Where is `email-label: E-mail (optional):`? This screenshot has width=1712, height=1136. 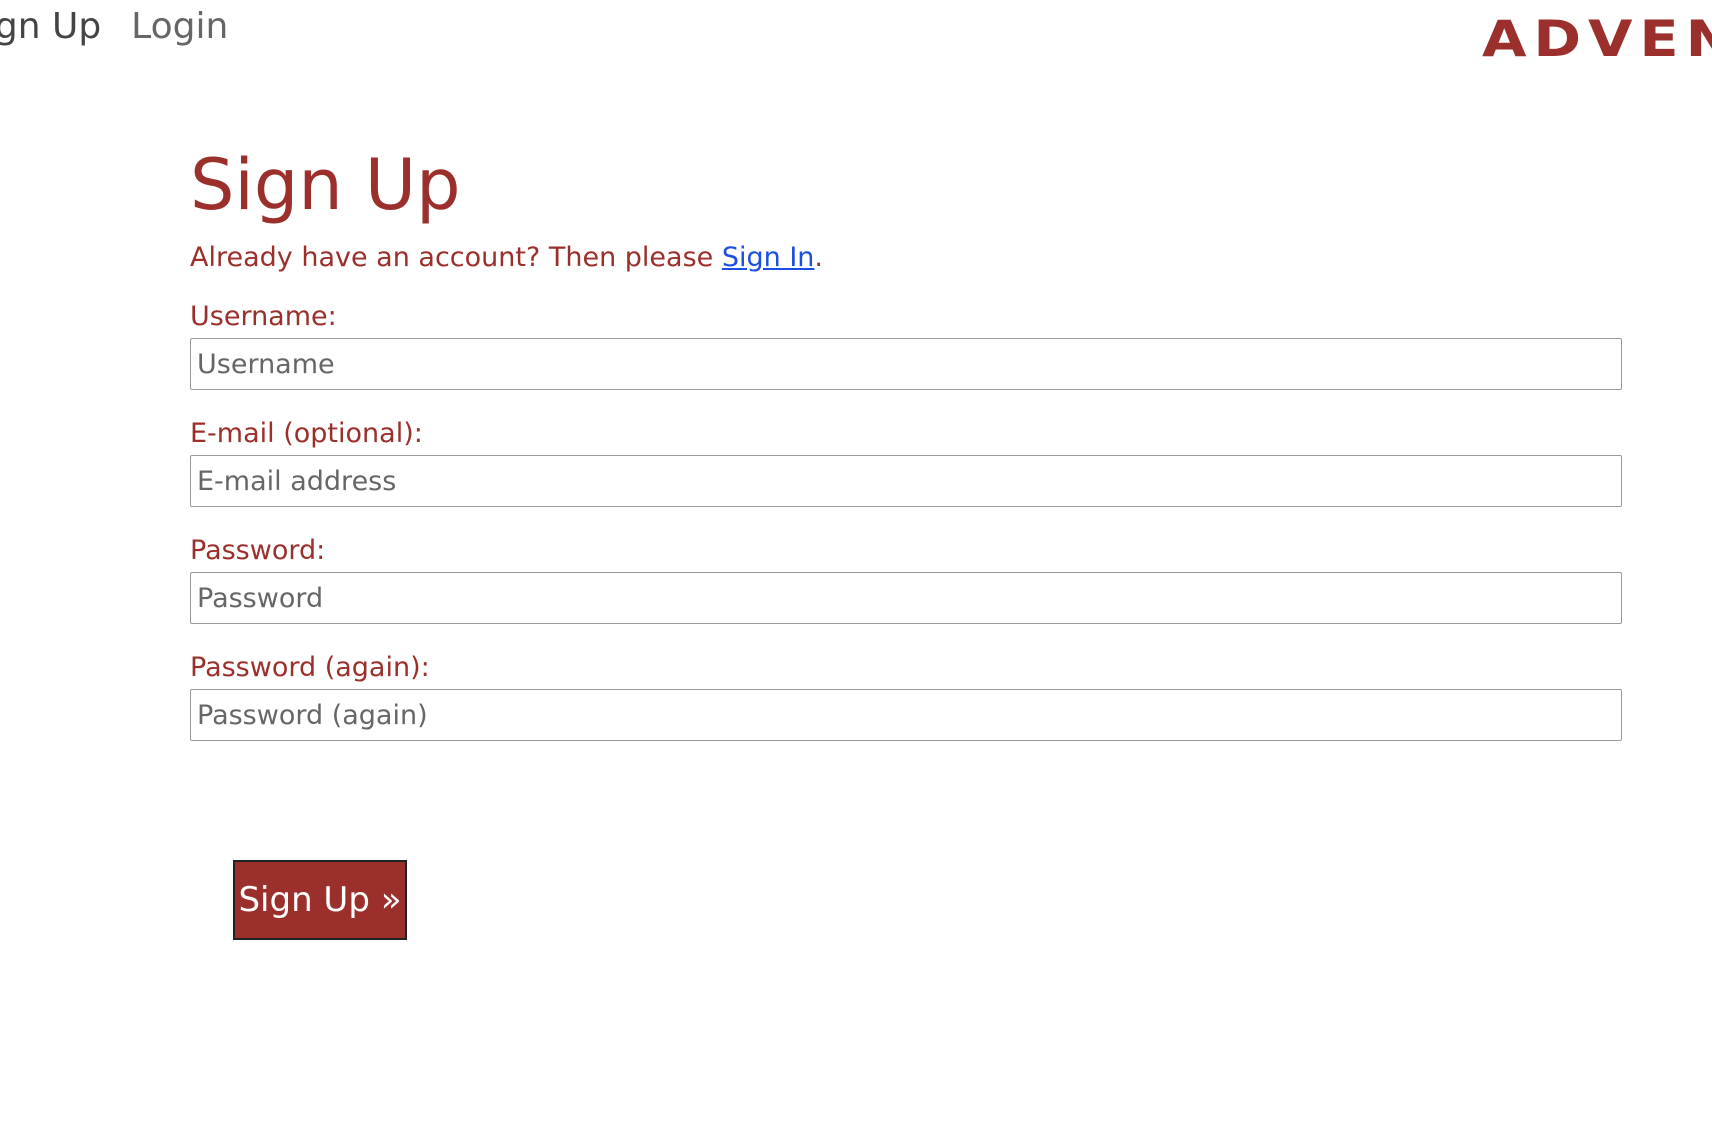
email-label: E-mail (optional): is located at coordinates (306, 433).